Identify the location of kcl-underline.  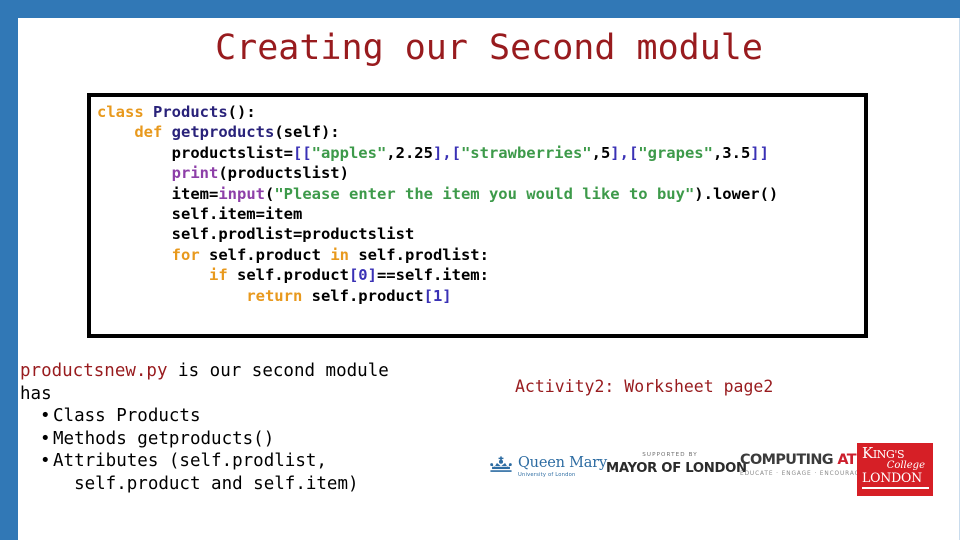
(895, 488).